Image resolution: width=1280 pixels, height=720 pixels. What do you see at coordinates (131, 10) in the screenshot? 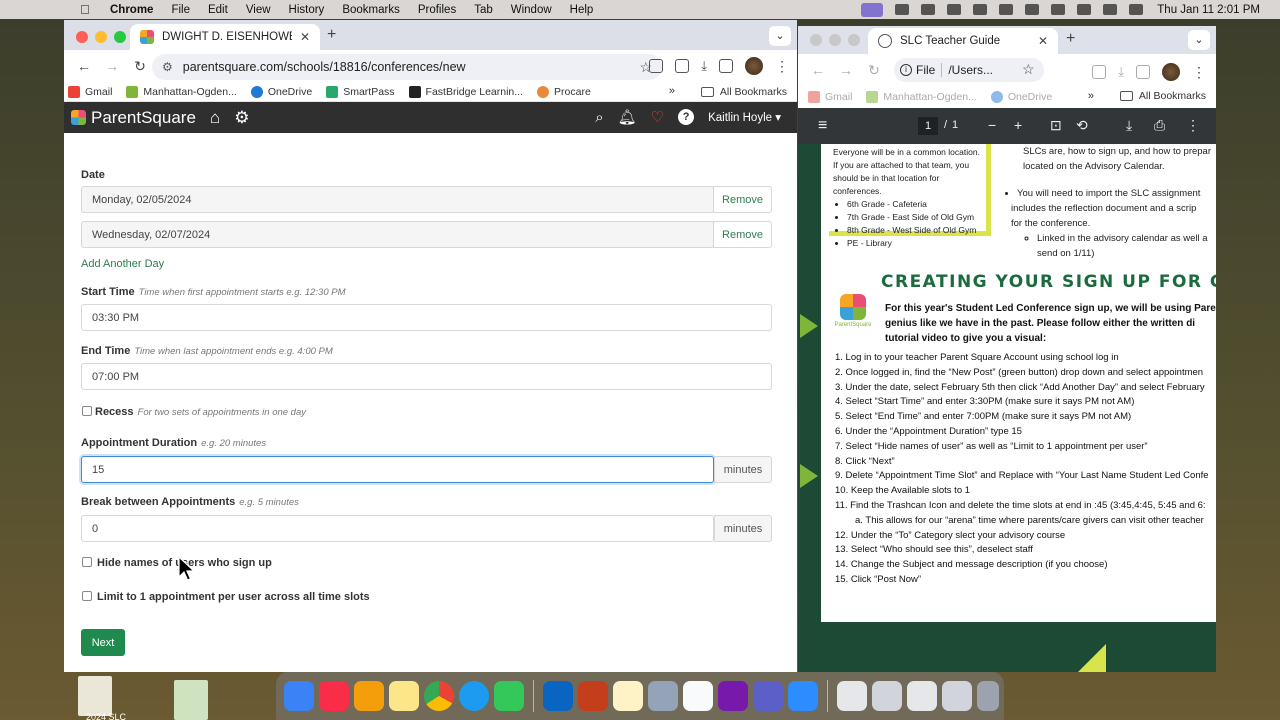
I see `menu-app-name: Chrome` at bounding box center [131, 10].